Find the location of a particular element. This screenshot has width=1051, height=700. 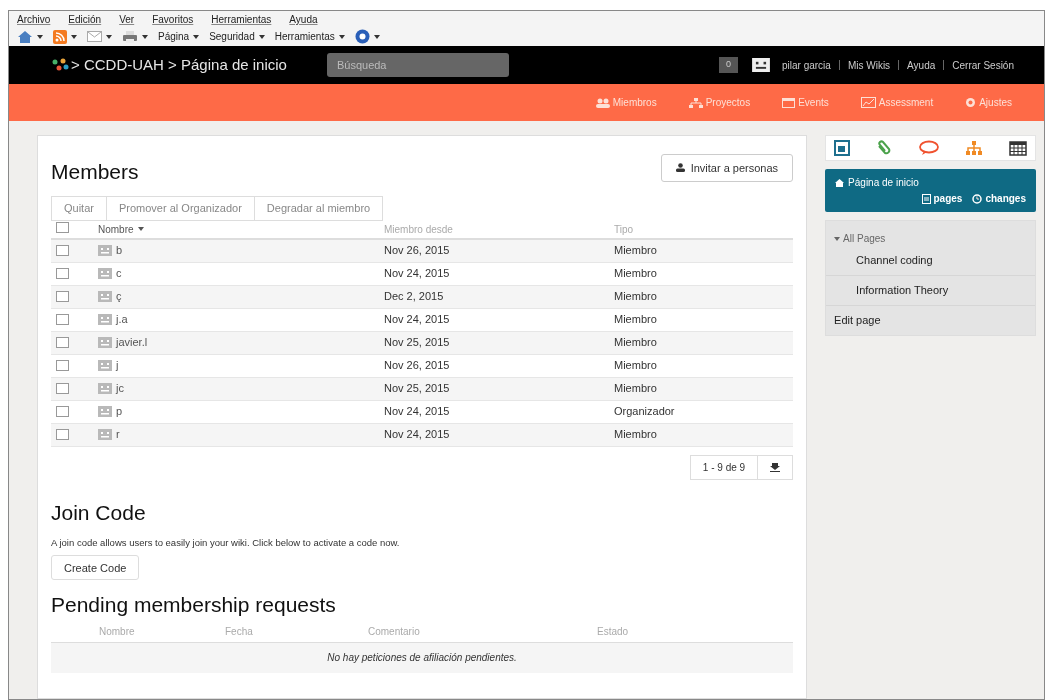

empty-message: No hay peticiones de afiliación pendientes. is located at coordinates (422, 657).